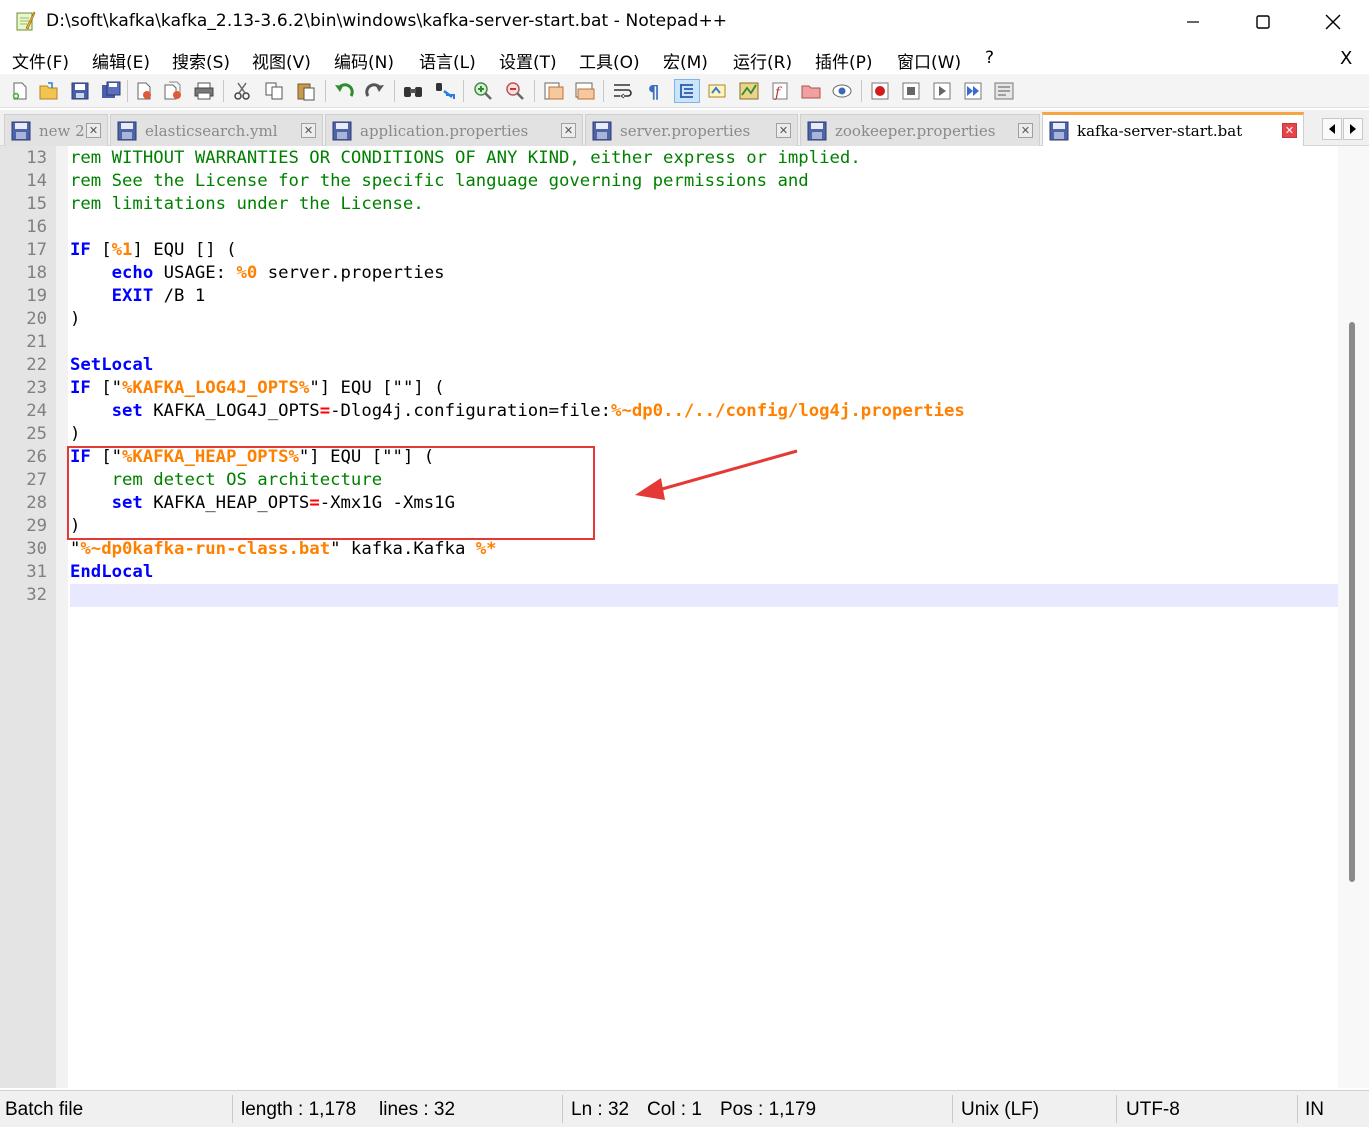 The width and height of the screenshot is (1369, 1127). What do you see at coordinates (36, 250) in the screenshot?
I see `line-number: 17` at bounding box center [36, 250].